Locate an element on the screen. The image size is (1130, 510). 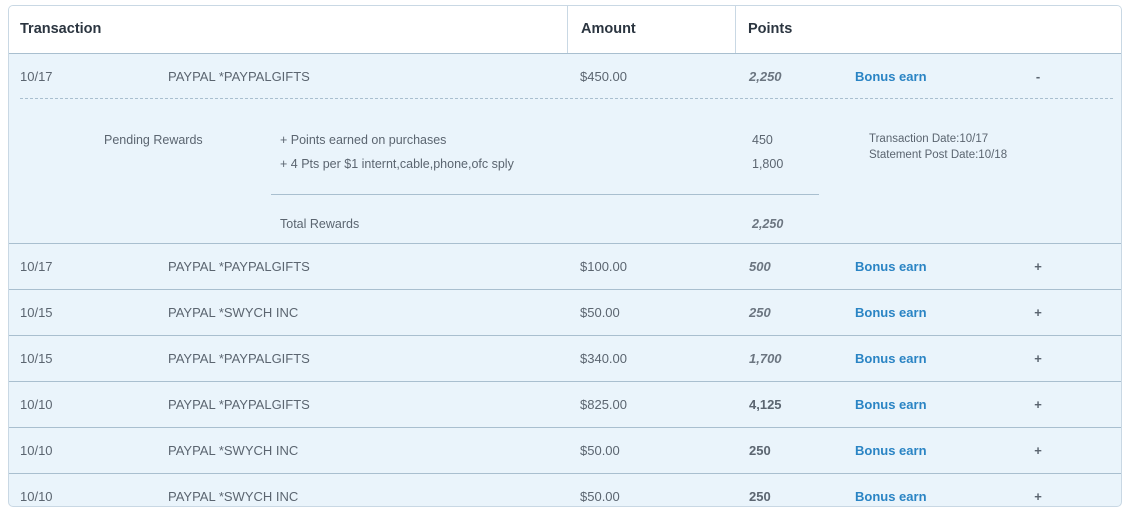
reward-line-purchases-points: 450 is located at coordinates (762, 140).